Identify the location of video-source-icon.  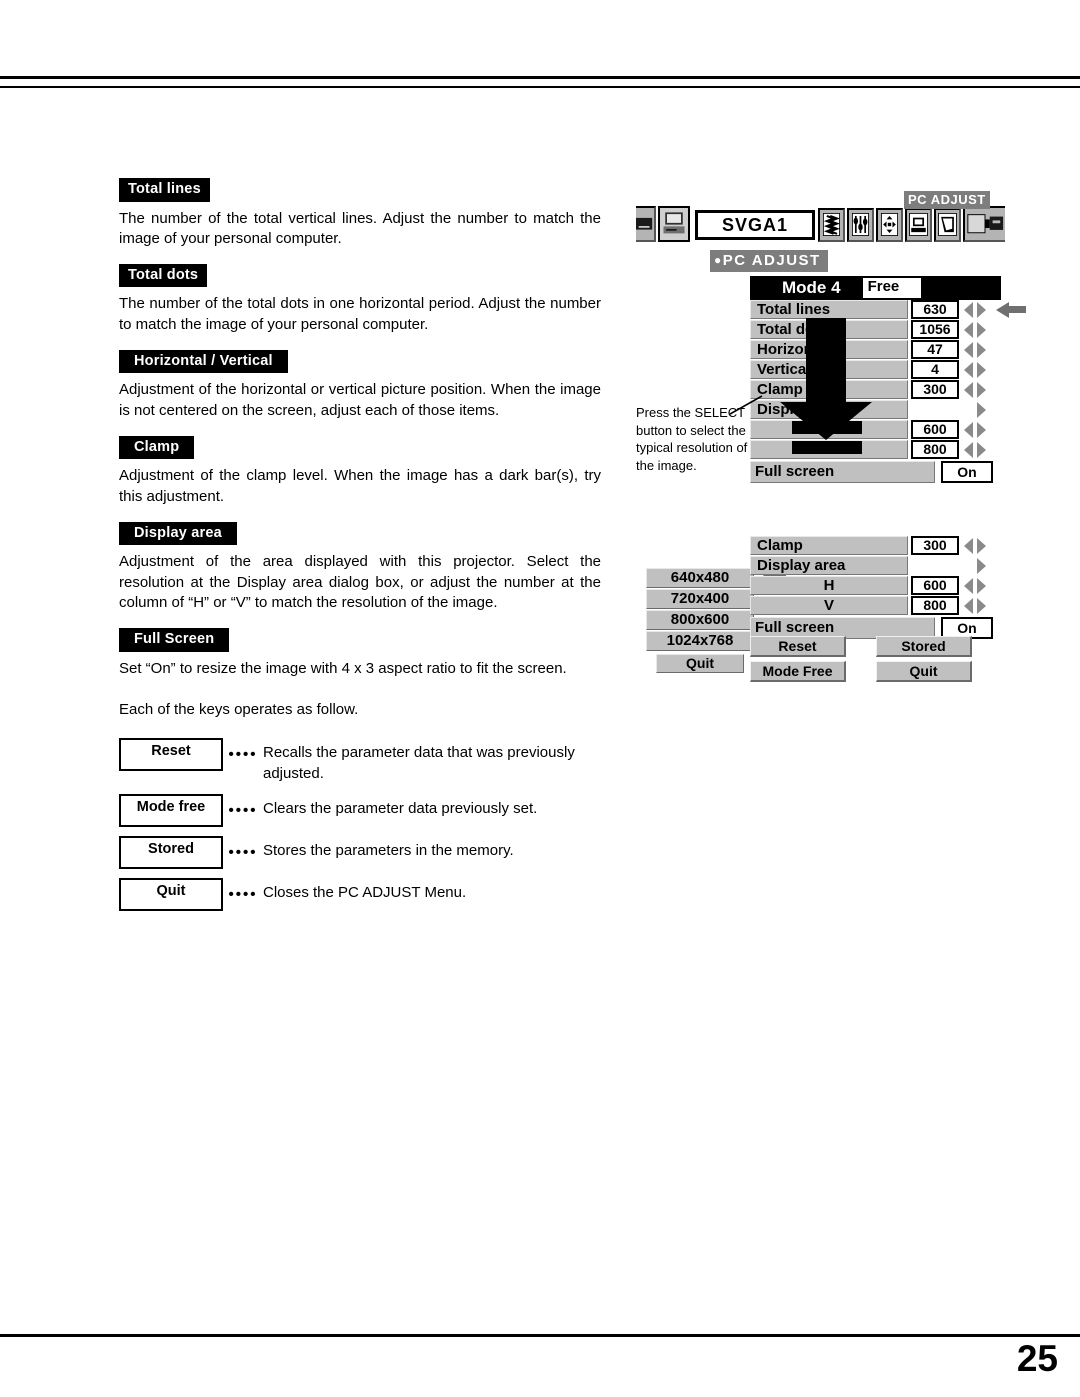
(646, 224).